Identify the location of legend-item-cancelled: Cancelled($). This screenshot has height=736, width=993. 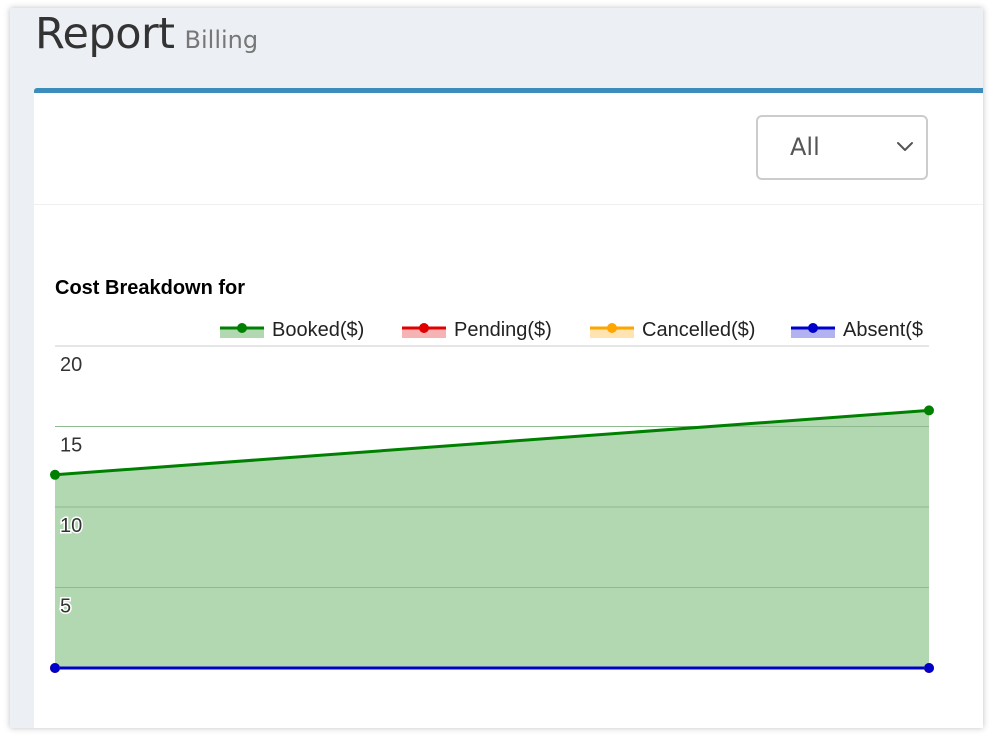
(672, 330).